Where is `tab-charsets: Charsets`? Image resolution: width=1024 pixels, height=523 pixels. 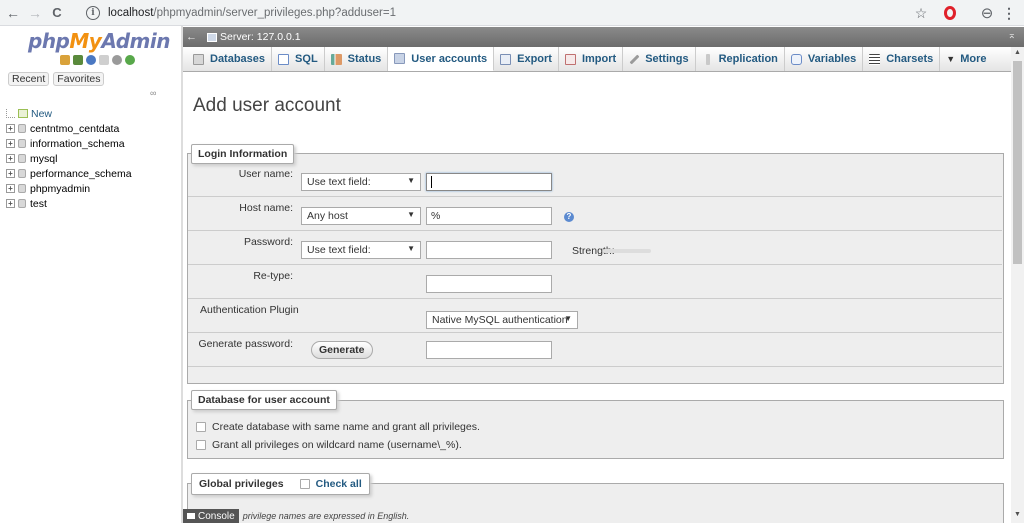 tab-charsets: Charsets is located at coordinates (902, 59).